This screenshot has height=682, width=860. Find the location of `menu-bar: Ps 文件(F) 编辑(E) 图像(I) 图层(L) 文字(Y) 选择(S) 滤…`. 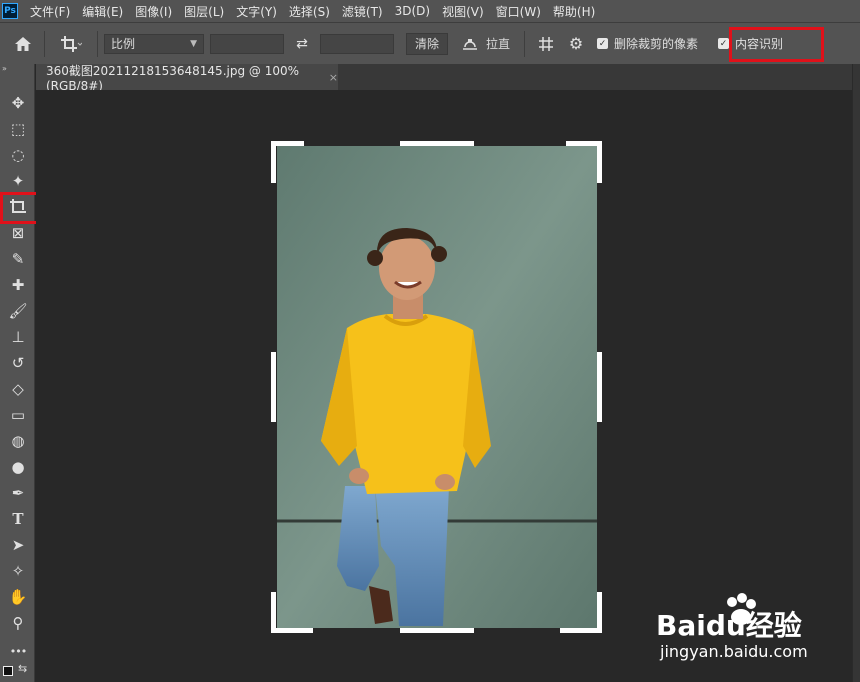

menu-bar: Ps 文件(F) 编辑(E) 图像(I) 图层(L) 文字(Y) 选择(S) 滤… is located at coordinates (430, 11).